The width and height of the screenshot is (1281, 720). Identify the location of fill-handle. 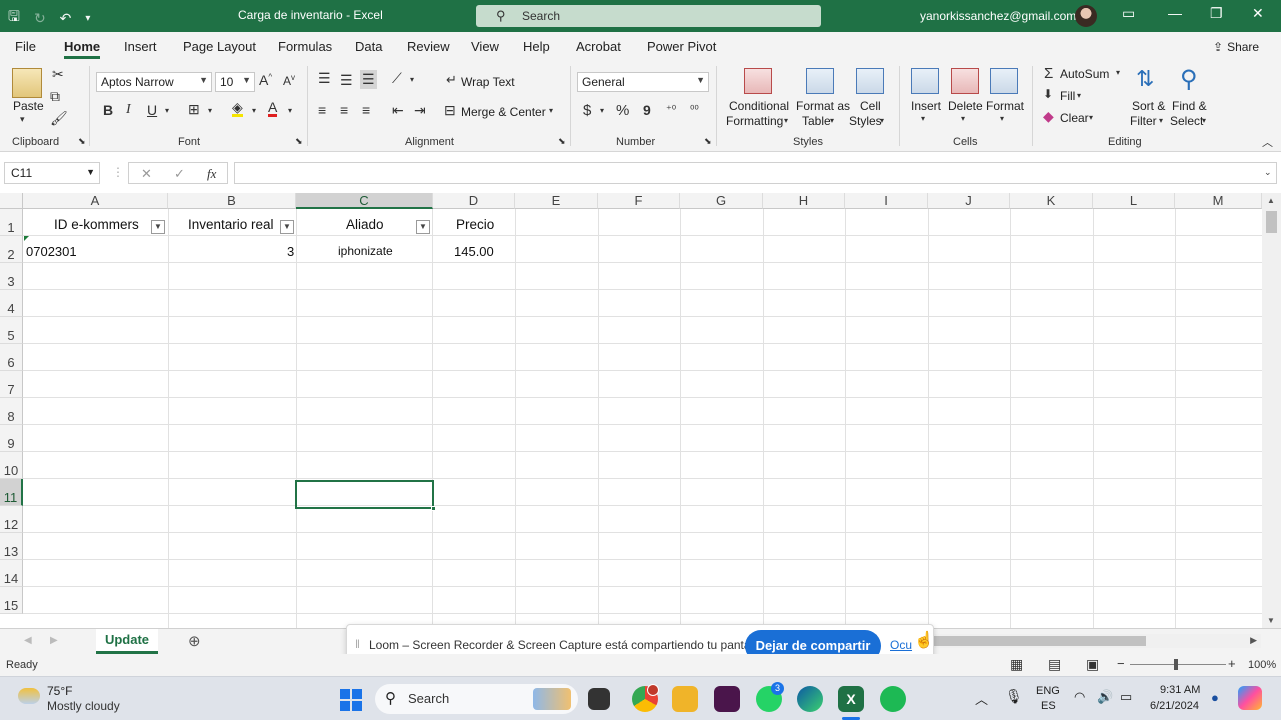
(433, 508).